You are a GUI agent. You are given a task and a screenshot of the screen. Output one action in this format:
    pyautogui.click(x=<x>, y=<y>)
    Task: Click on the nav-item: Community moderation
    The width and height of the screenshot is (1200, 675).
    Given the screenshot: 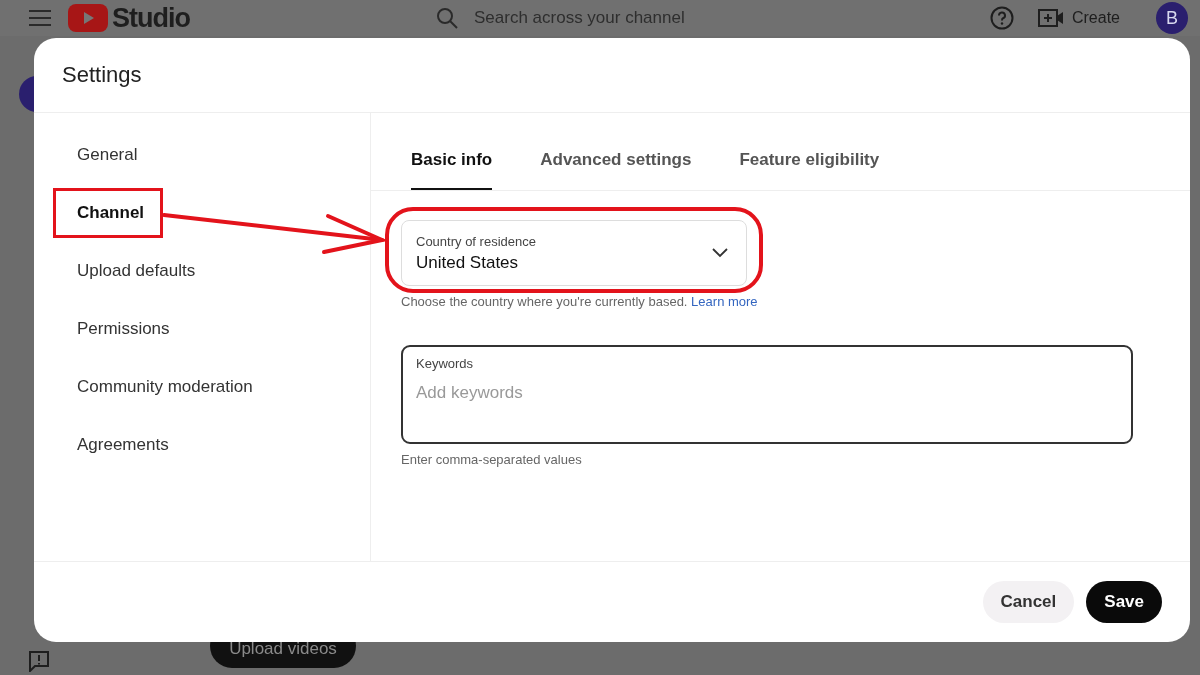 What is the action you would take?
    pyautogui.click(x=202, y=387)
    